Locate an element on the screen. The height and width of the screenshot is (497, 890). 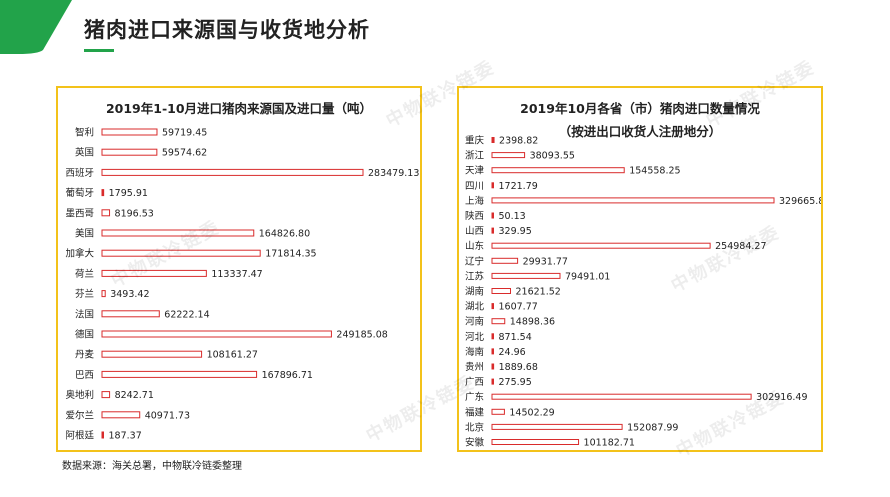
value-label: 38093.55 is located at coordinates (552, 156).